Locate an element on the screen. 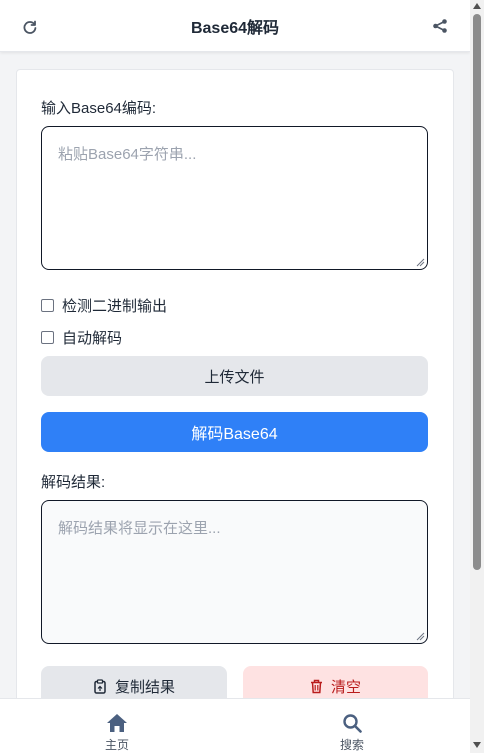 The width and height of the screenshot is (484, 753). detect-binary-option: 检测二进制输出 is located at coordinates (104, 305).